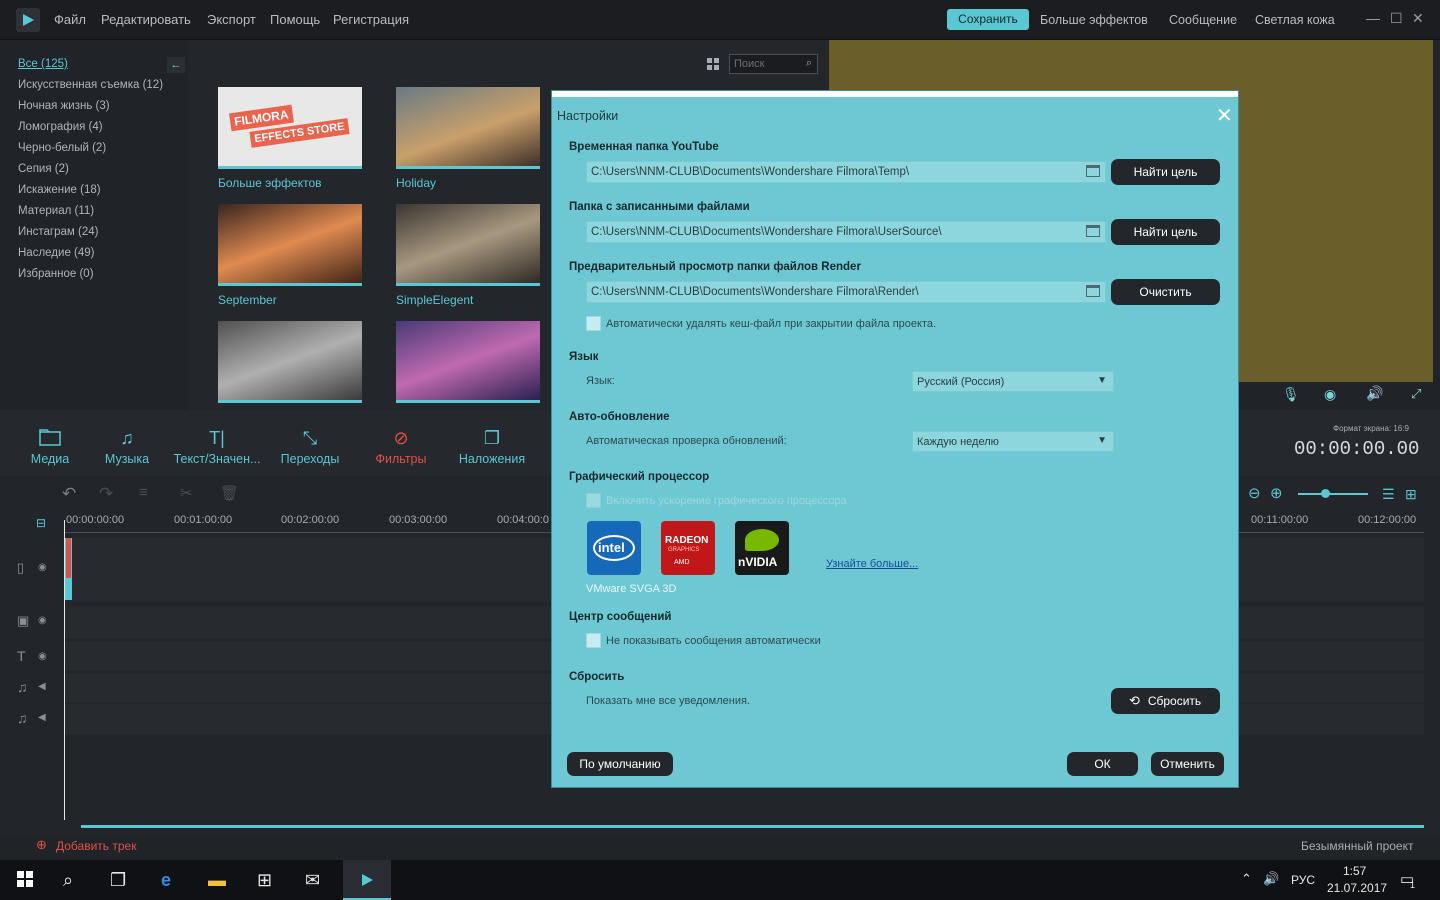 The width and height of the screenshot is (1440, 900). What do you see at coordinates (593, 500) in the screenshot?
I see `gpu-accel-checkbox` at bounding box center [593, 500].